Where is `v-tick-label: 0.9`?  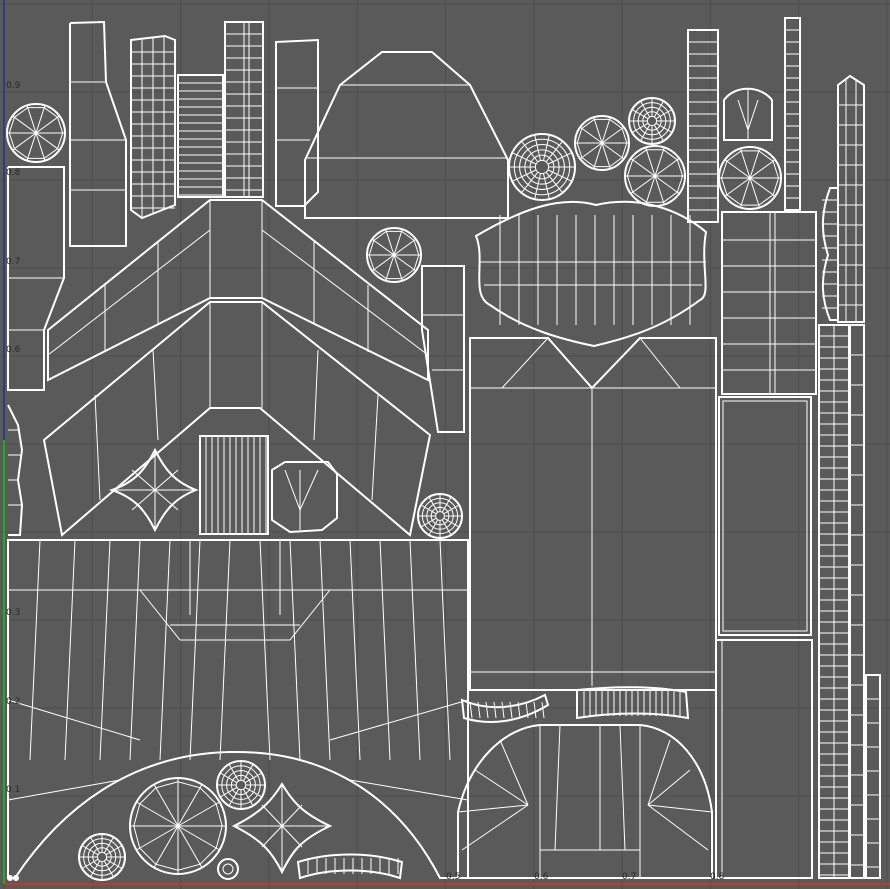 v-tick-label: 0.9 is located at coordinates (13, 86).